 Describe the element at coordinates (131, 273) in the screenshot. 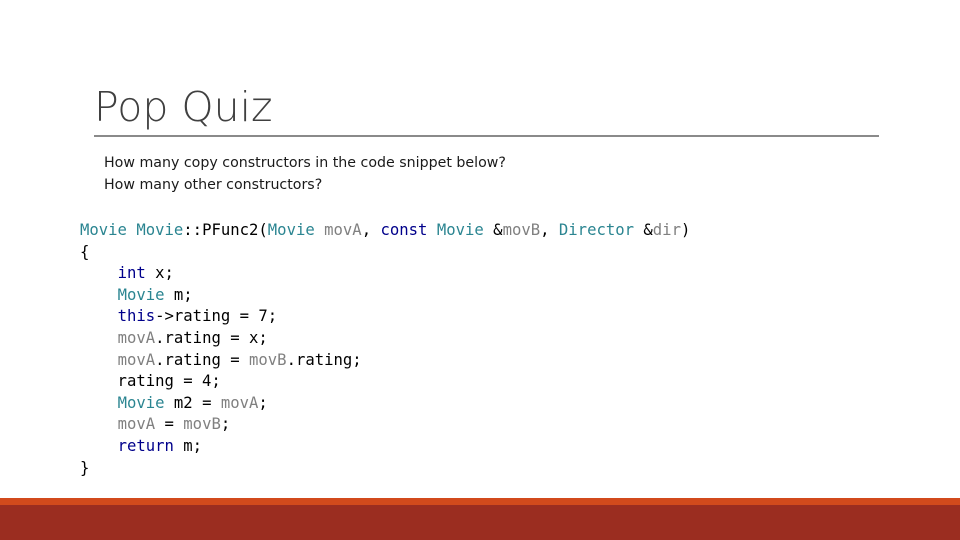

I see `code-keyword-token: int` at that location.